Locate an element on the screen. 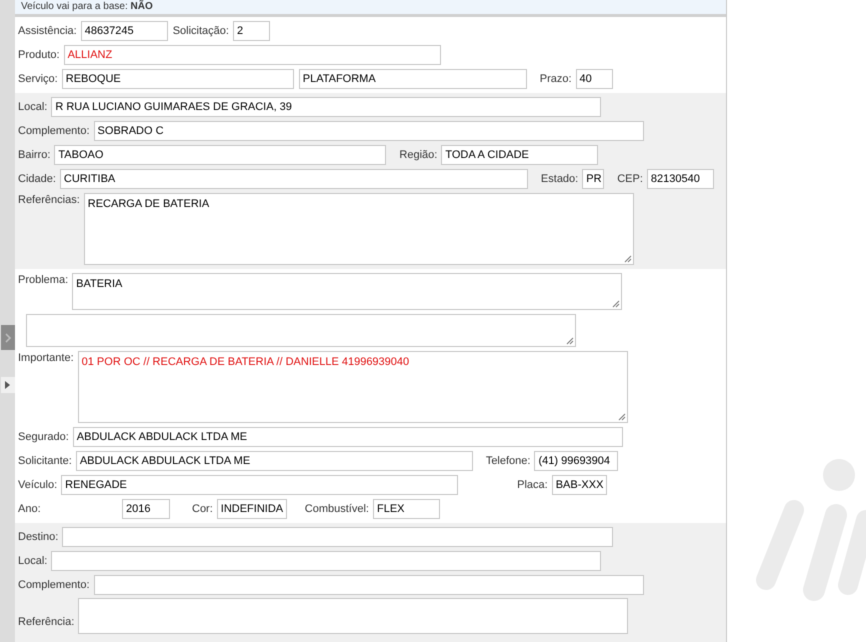  input-field: PLATAFORMA is located at coordinates (412, 79).